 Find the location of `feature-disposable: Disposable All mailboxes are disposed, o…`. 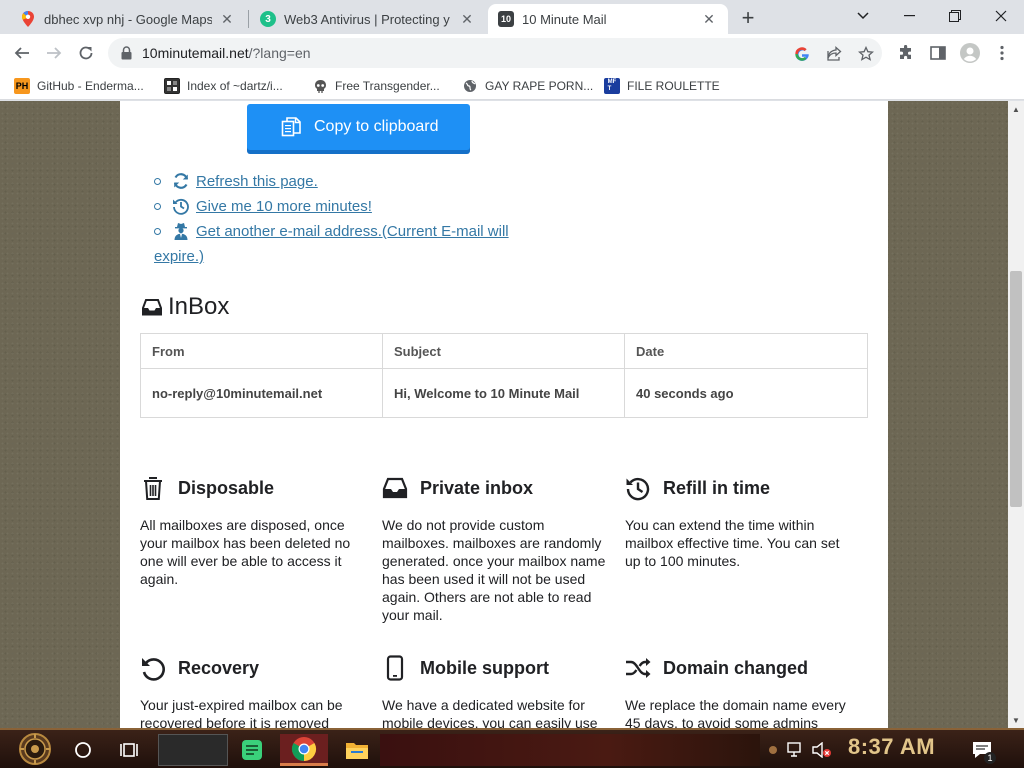

feature-disposable: Disposable All mailboxes are disposed, o… is located at coordinates (256, 530).